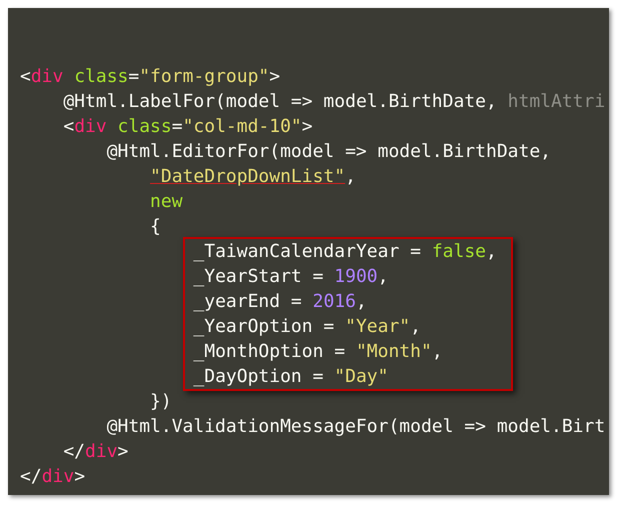 The width and height of the screenshot is (619, 507). What do you see at coordinates (150, 76) in the screenshot?
I see `code-line: <div class="form-group">` at bounding box center [150, 76].